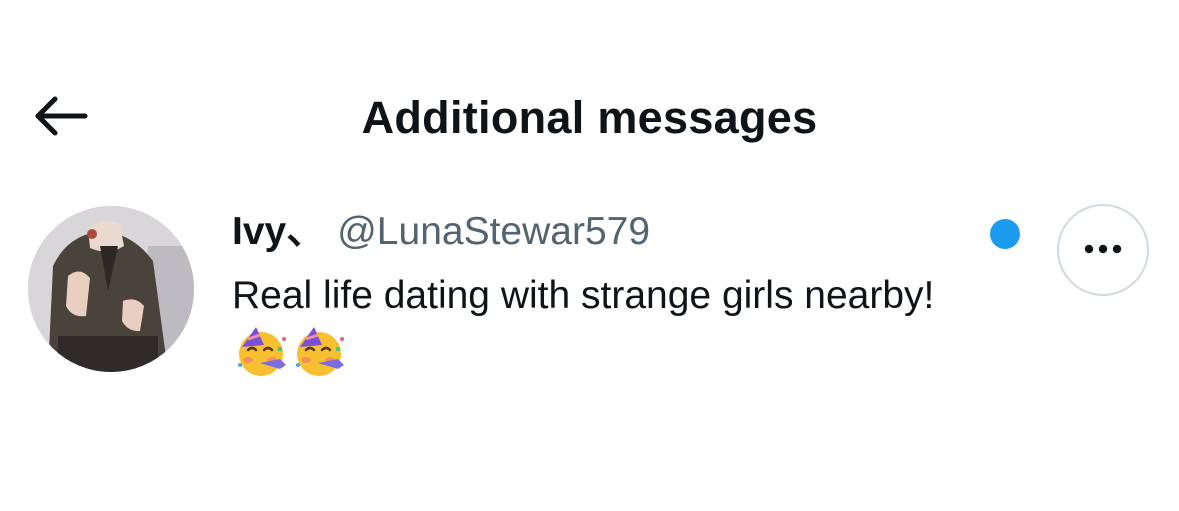 This screenshot has width=1179, height=511. What do you see at coordinates (111, 289) in the screenshot?
I see `user-avatar` at bounding box center [111, 289].